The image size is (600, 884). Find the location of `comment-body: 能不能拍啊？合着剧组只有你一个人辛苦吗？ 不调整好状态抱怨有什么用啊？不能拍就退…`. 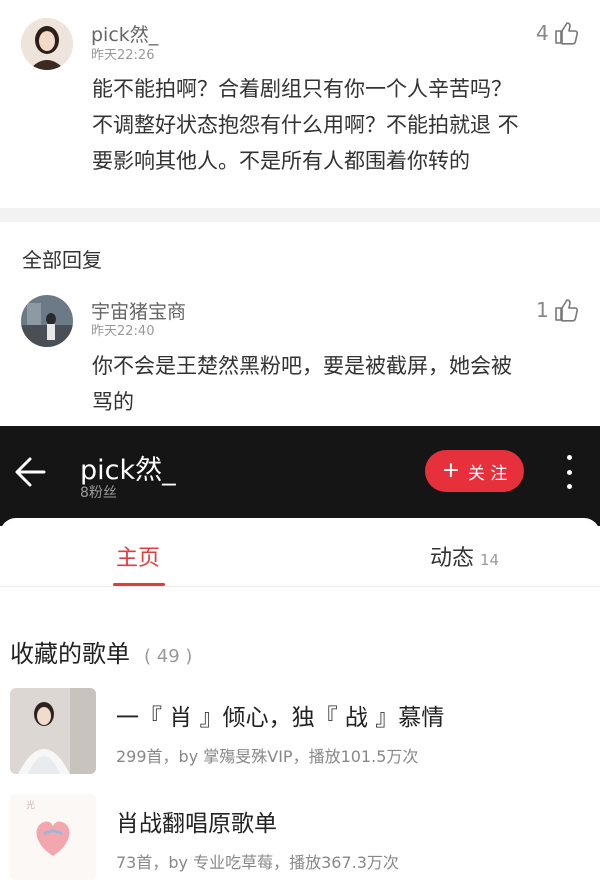

comment-body: 能不能拍啊？合着剧组只有你一个人辛苦吗？ 不调整好状态抱怨有什么用啊？不能拍就退… is located at coordinates (342, 125).